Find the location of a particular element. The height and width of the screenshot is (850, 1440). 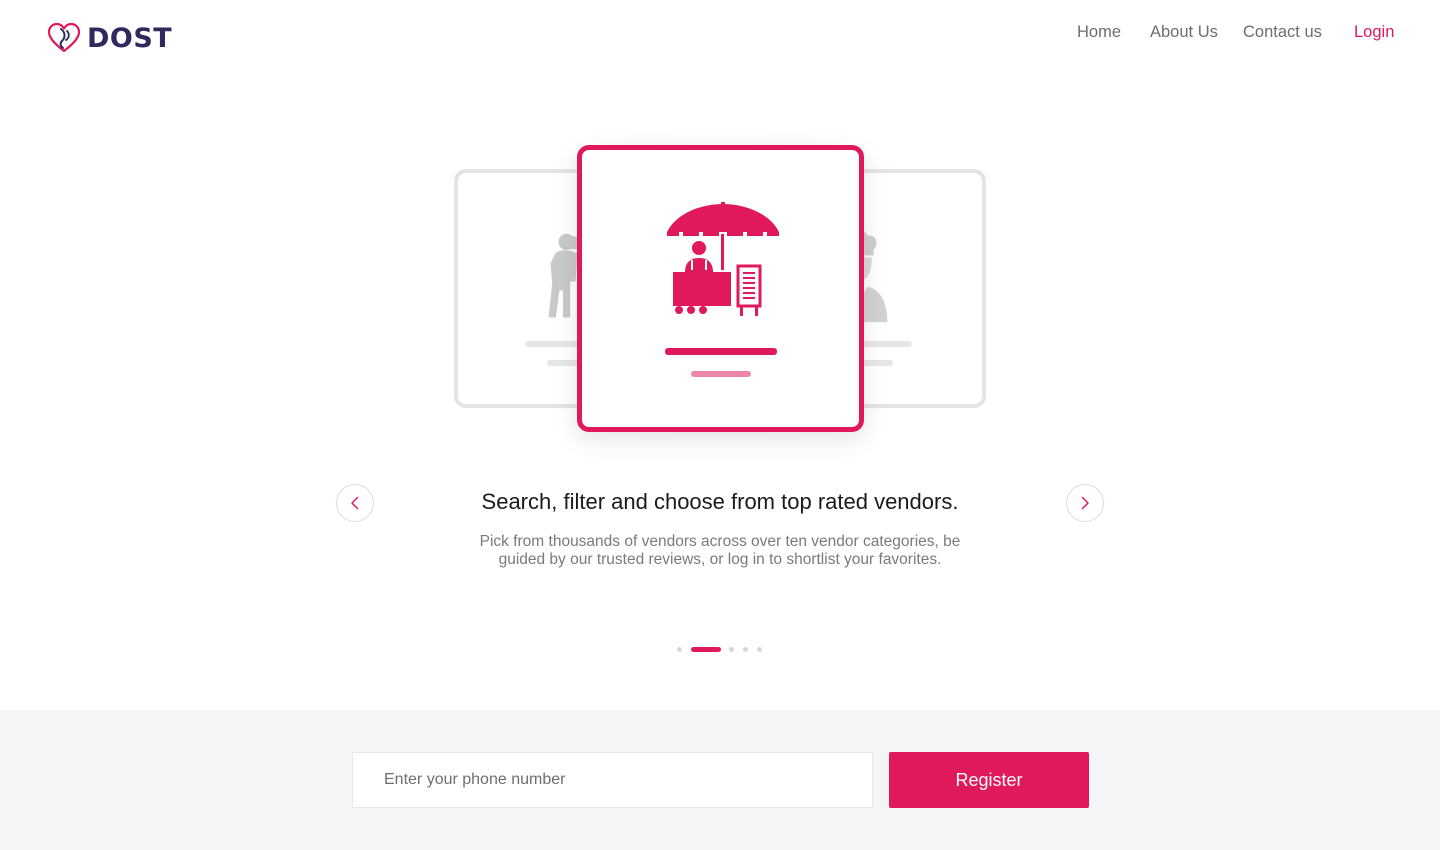

food-stall-vendor-icon is located at coordinates (723, 259).